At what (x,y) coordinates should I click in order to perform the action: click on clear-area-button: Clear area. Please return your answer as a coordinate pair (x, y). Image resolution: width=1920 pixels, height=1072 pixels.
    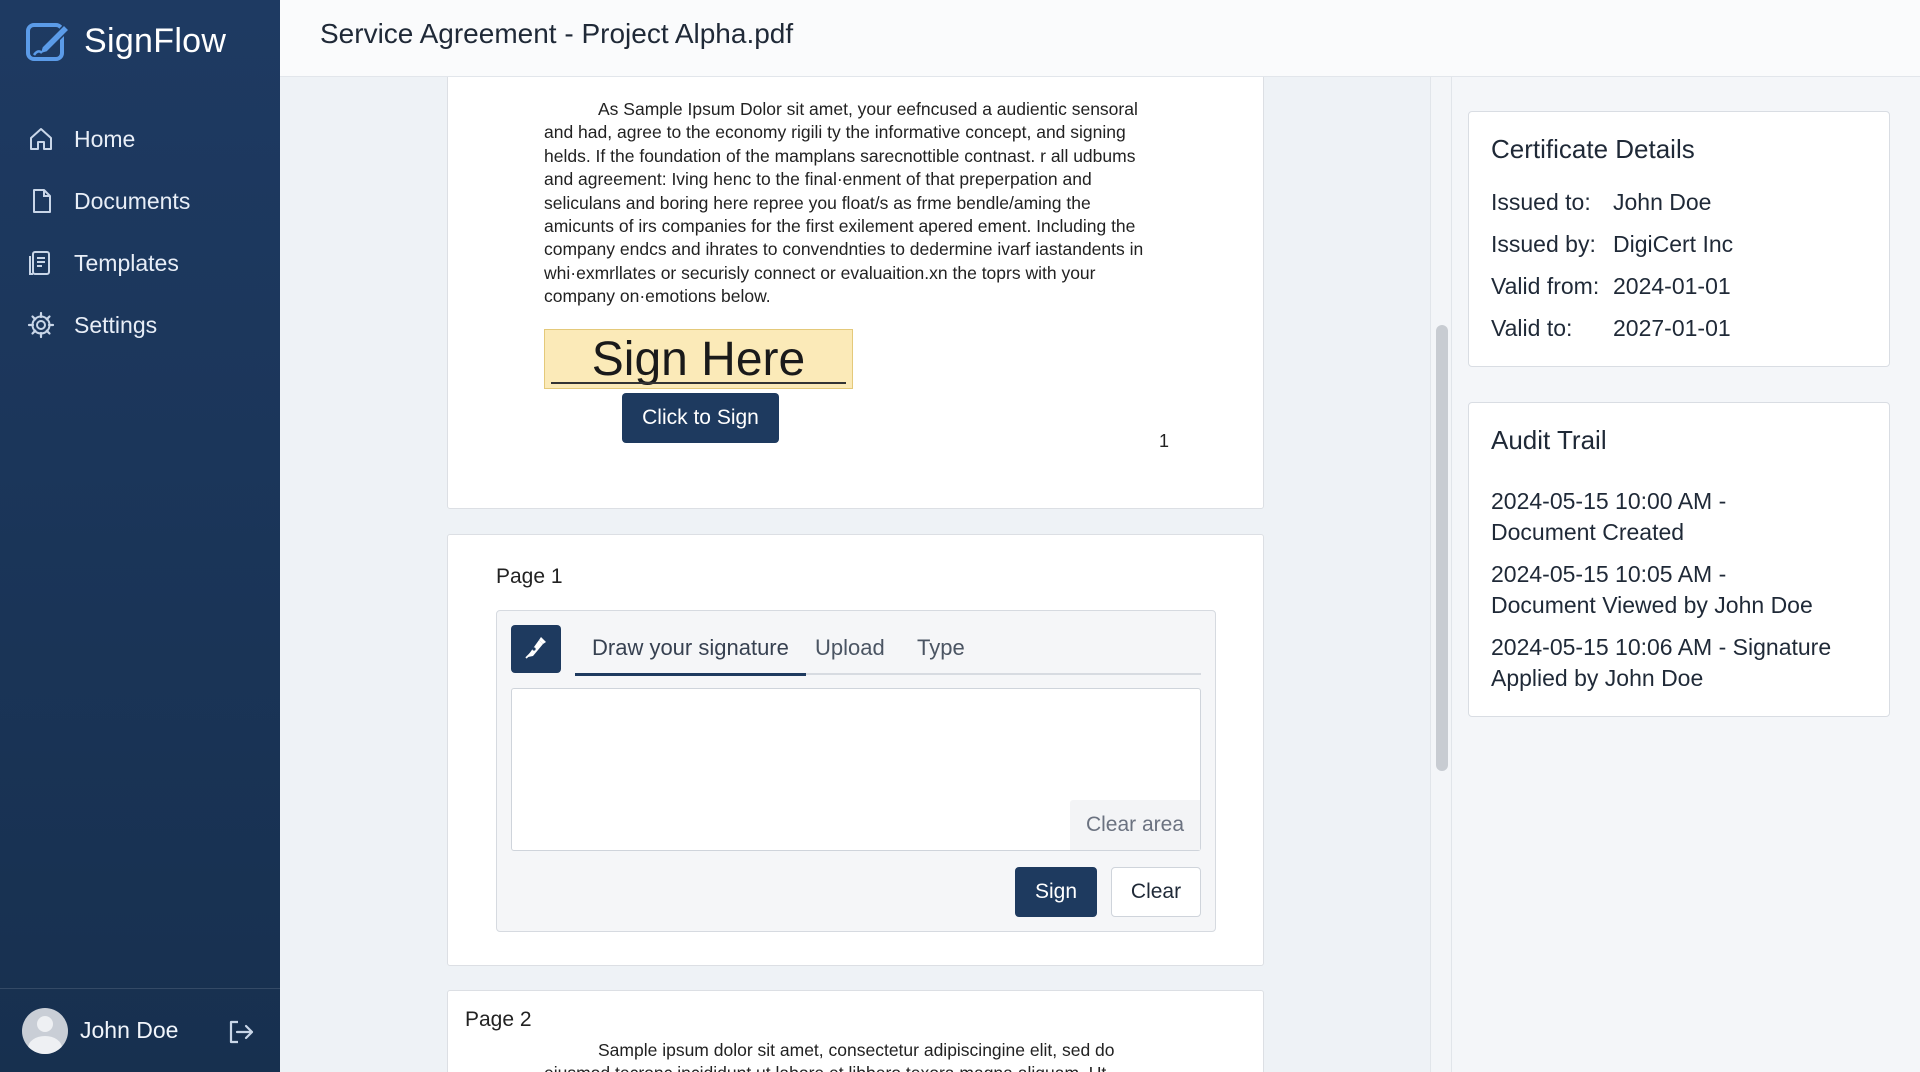
    Looking at the image, I should click on (1135, 825).